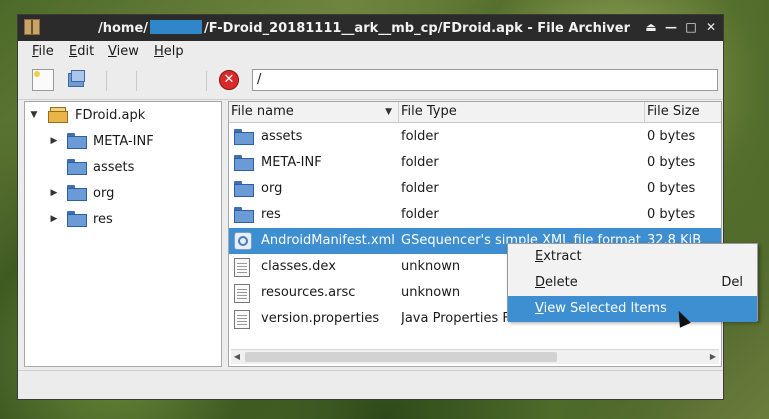  I want to click on window-controls: ⏏ — □ ✕, so click(681, 27).